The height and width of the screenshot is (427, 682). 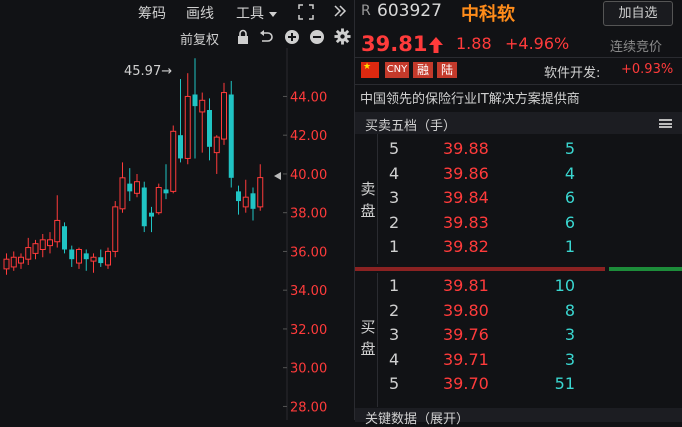 I want to click on sell-order-row: 5 39.88 5, so click(x=518, y=149).